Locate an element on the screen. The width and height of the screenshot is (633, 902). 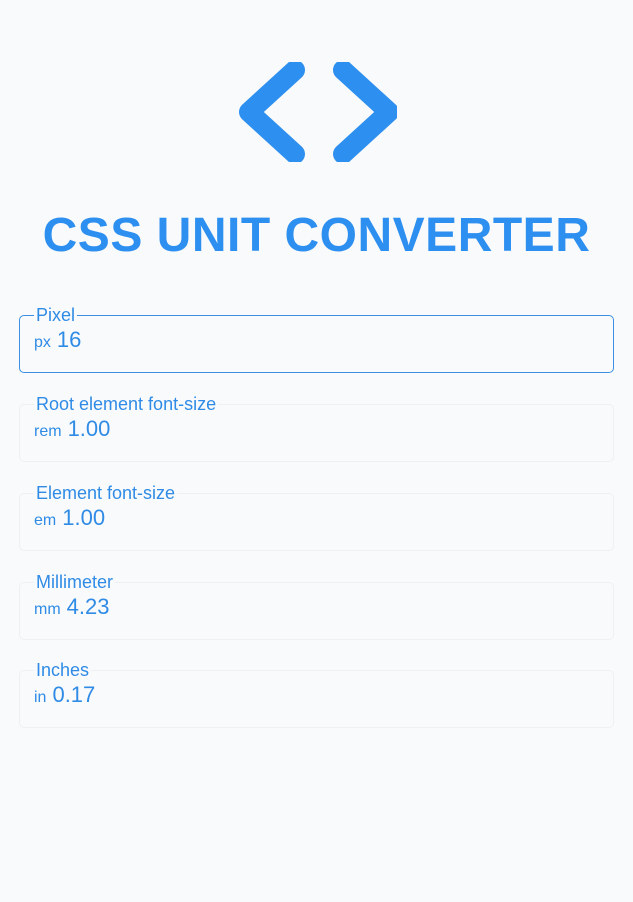
rem-input is located at coordinates (307, 429).